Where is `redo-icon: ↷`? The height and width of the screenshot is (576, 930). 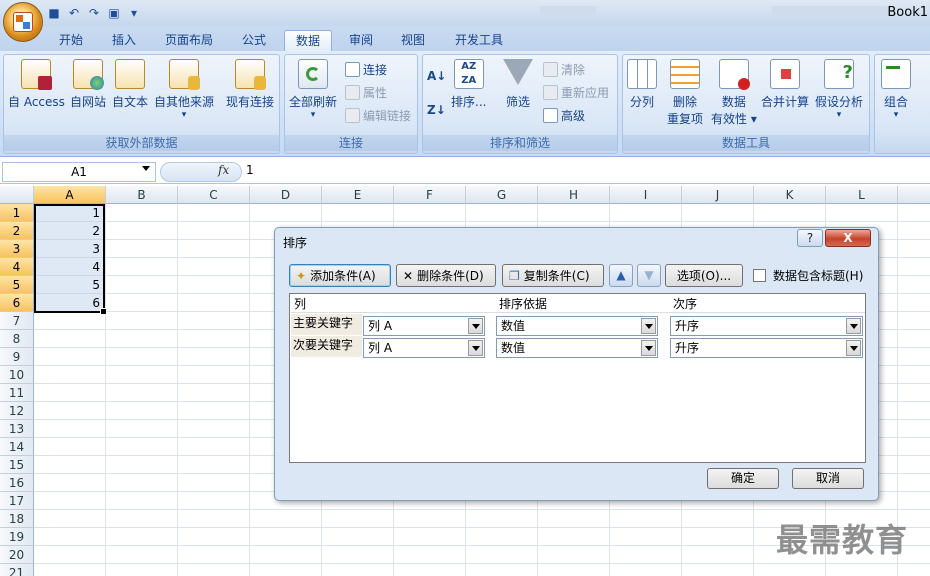 redo-icon: ↷ is located at coordinates (94, 13).